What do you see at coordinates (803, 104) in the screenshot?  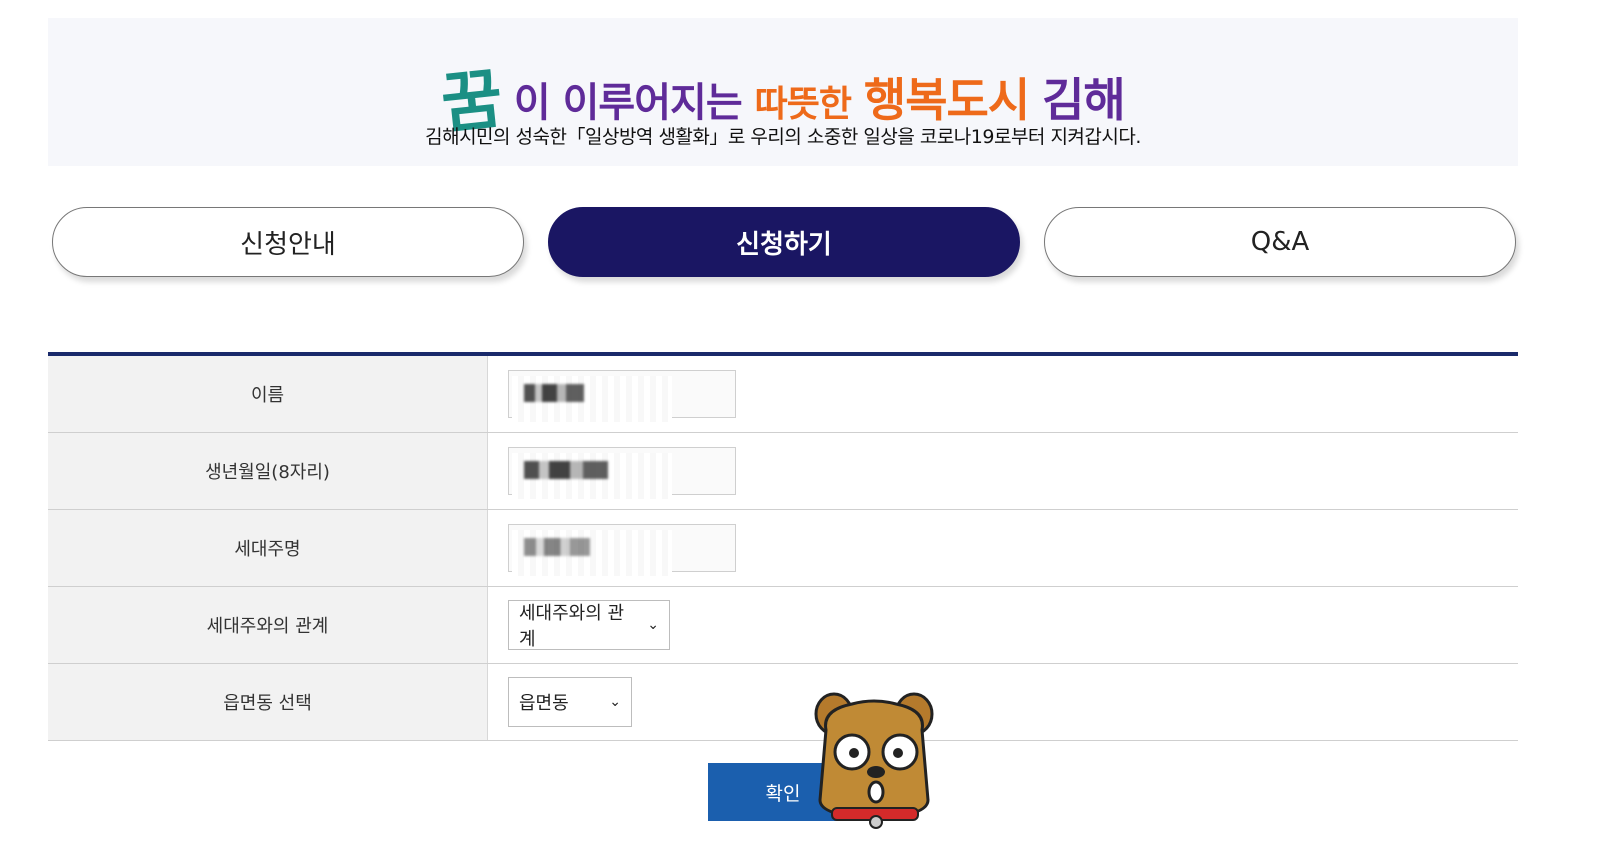 I see `banner-title-part2: 따뜻한` at bounding box center [803, 104].